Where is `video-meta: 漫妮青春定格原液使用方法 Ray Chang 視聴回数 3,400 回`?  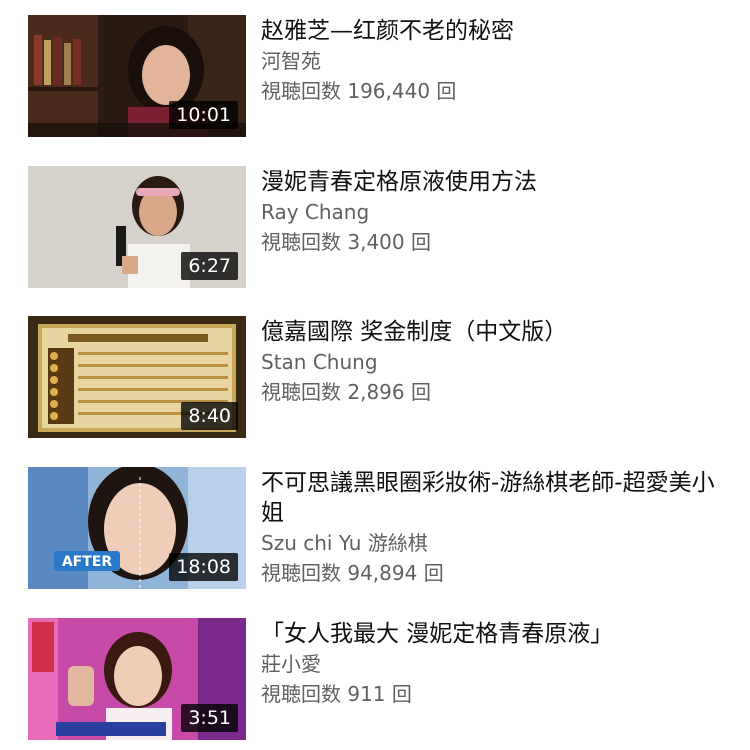 video-meta: 漫妮青春定格原液使用方法 Ray Chang 視聴回数 3,400 回 is located at coordinates (491, 211).